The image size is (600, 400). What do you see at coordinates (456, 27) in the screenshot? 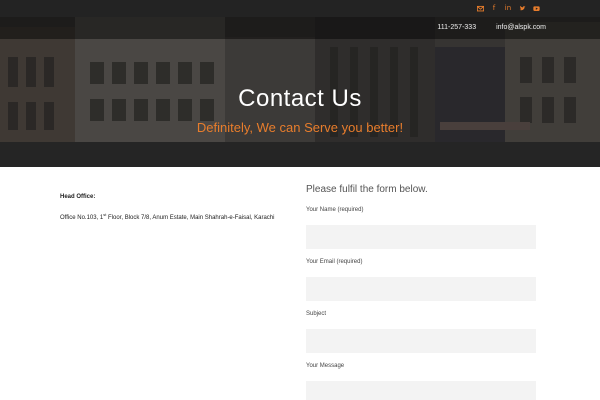
I see `phone-link: 111-257-333` at bounding box center [456, 27].